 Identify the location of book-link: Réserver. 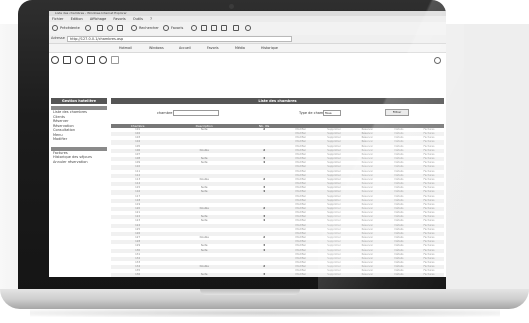
(367, 275).